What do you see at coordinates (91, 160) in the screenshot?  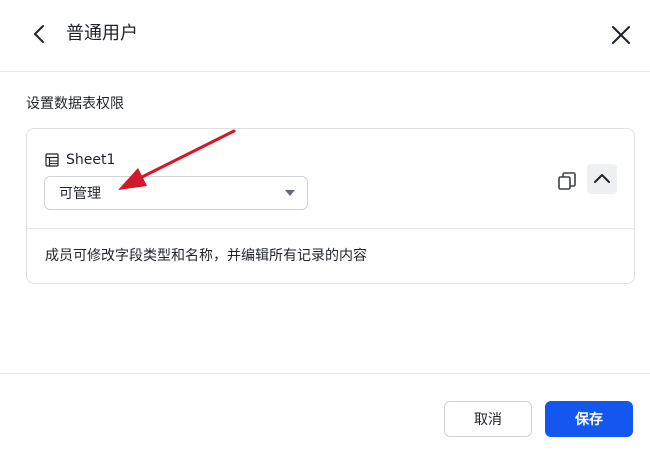 I see `sheet-name: Sheet1` at bounding box center [91, 160].